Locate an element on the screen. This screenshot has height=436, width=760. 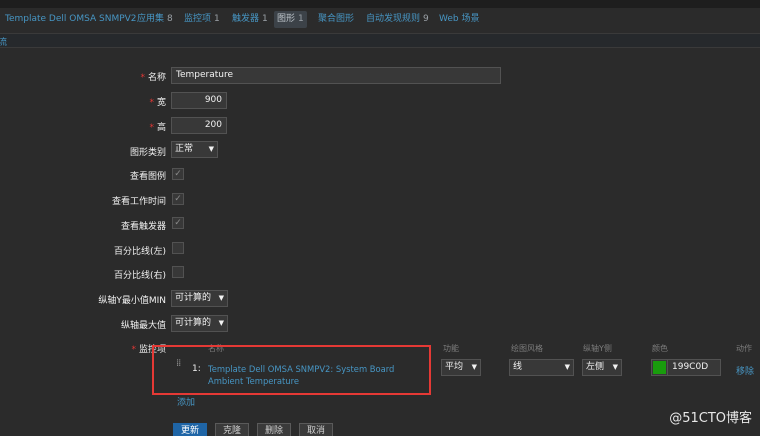
tab-label: Web 场景 is located at coordinates (459, 19).